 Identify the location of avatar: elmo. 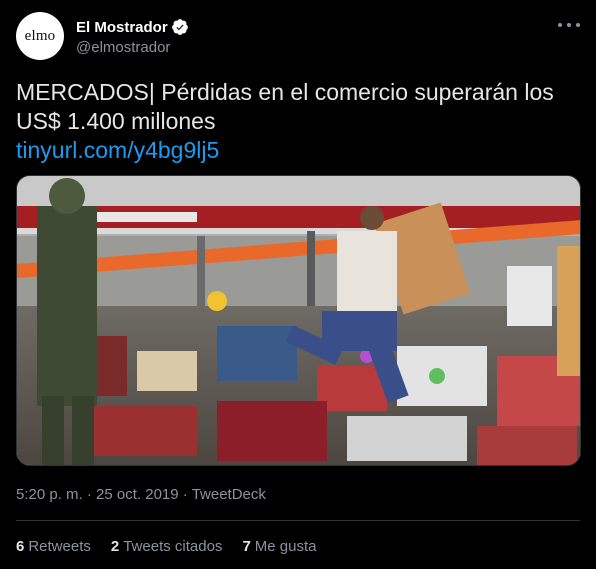
(40, 36).